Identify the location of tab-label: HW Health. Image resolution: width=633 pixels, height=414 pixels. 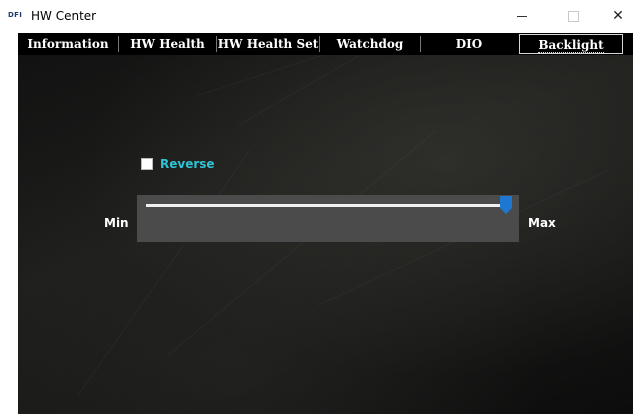
(167, 44).